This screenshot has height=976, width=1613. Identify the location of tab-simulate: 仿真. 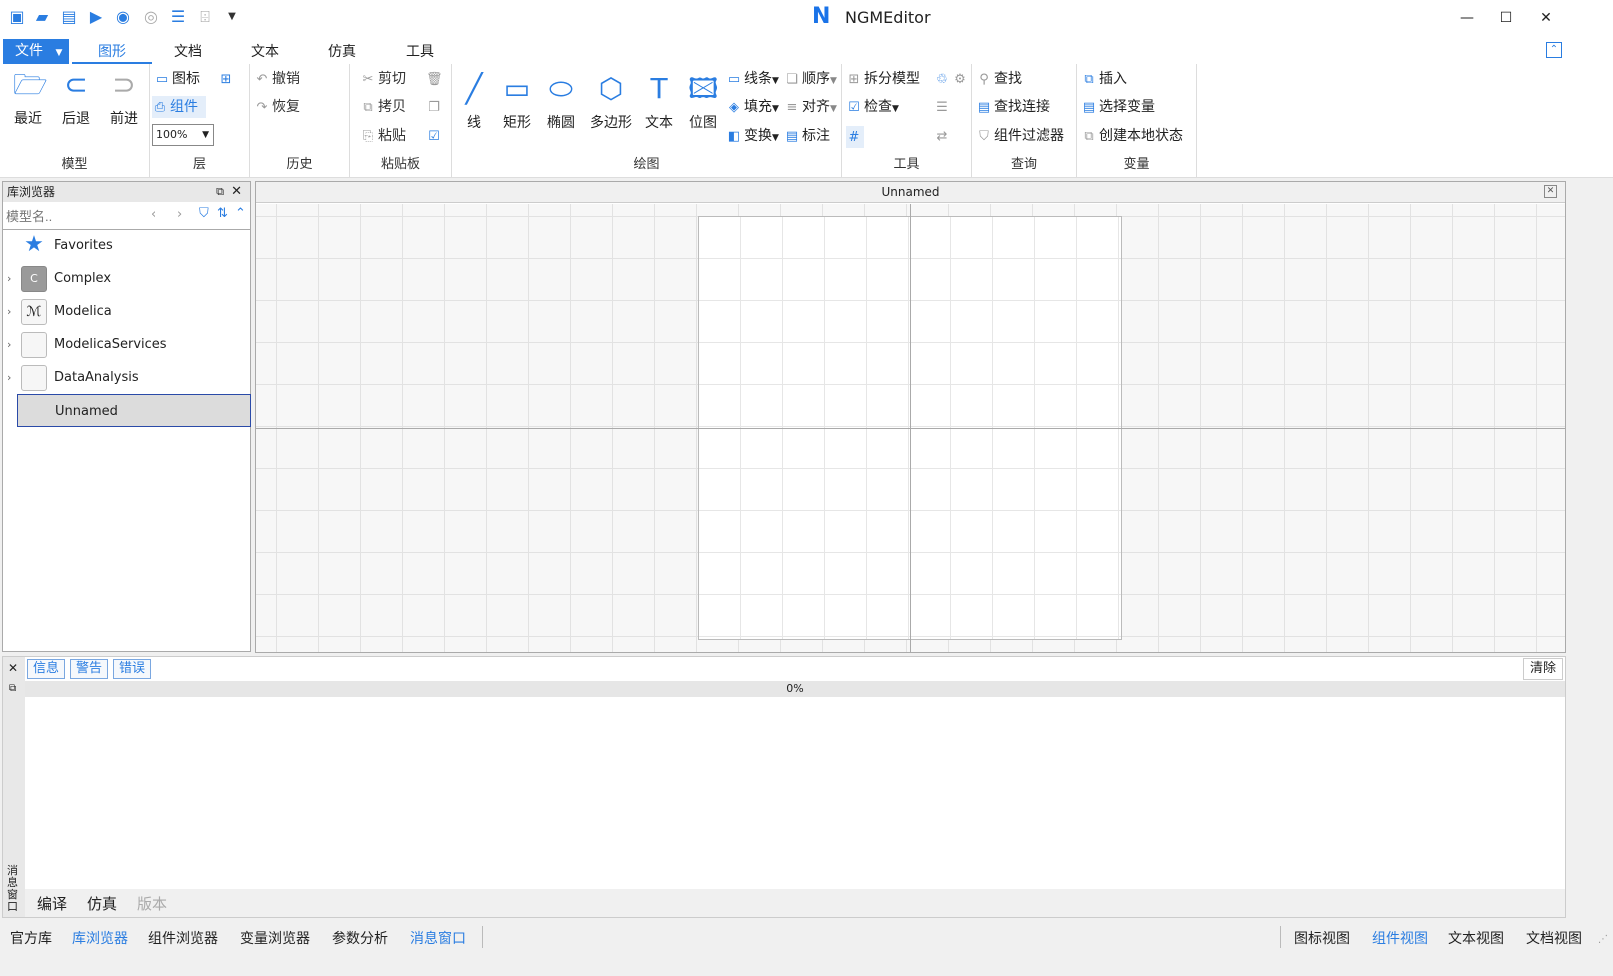
(102, 904).